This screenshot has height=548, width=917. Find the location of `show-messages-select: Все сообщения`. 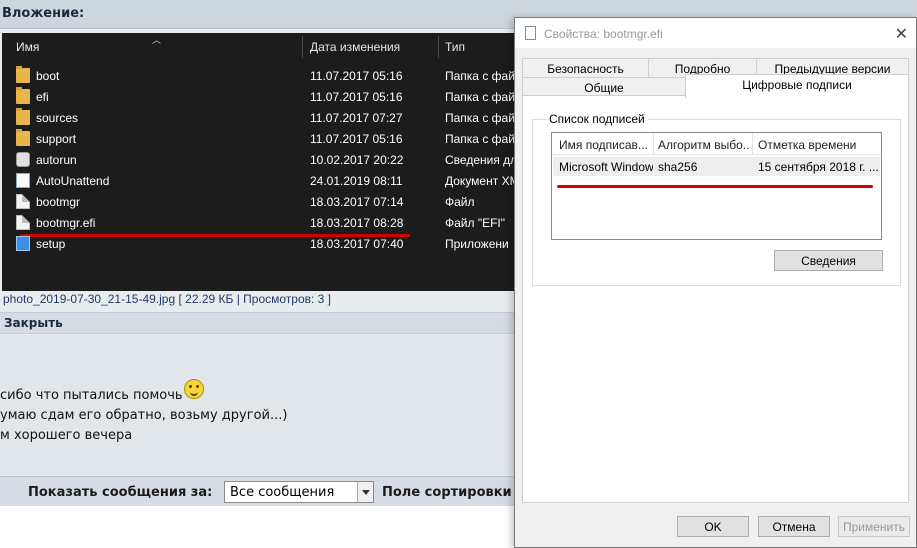

show-messages-select: Все сообщения is located at coordinates (299, 492).